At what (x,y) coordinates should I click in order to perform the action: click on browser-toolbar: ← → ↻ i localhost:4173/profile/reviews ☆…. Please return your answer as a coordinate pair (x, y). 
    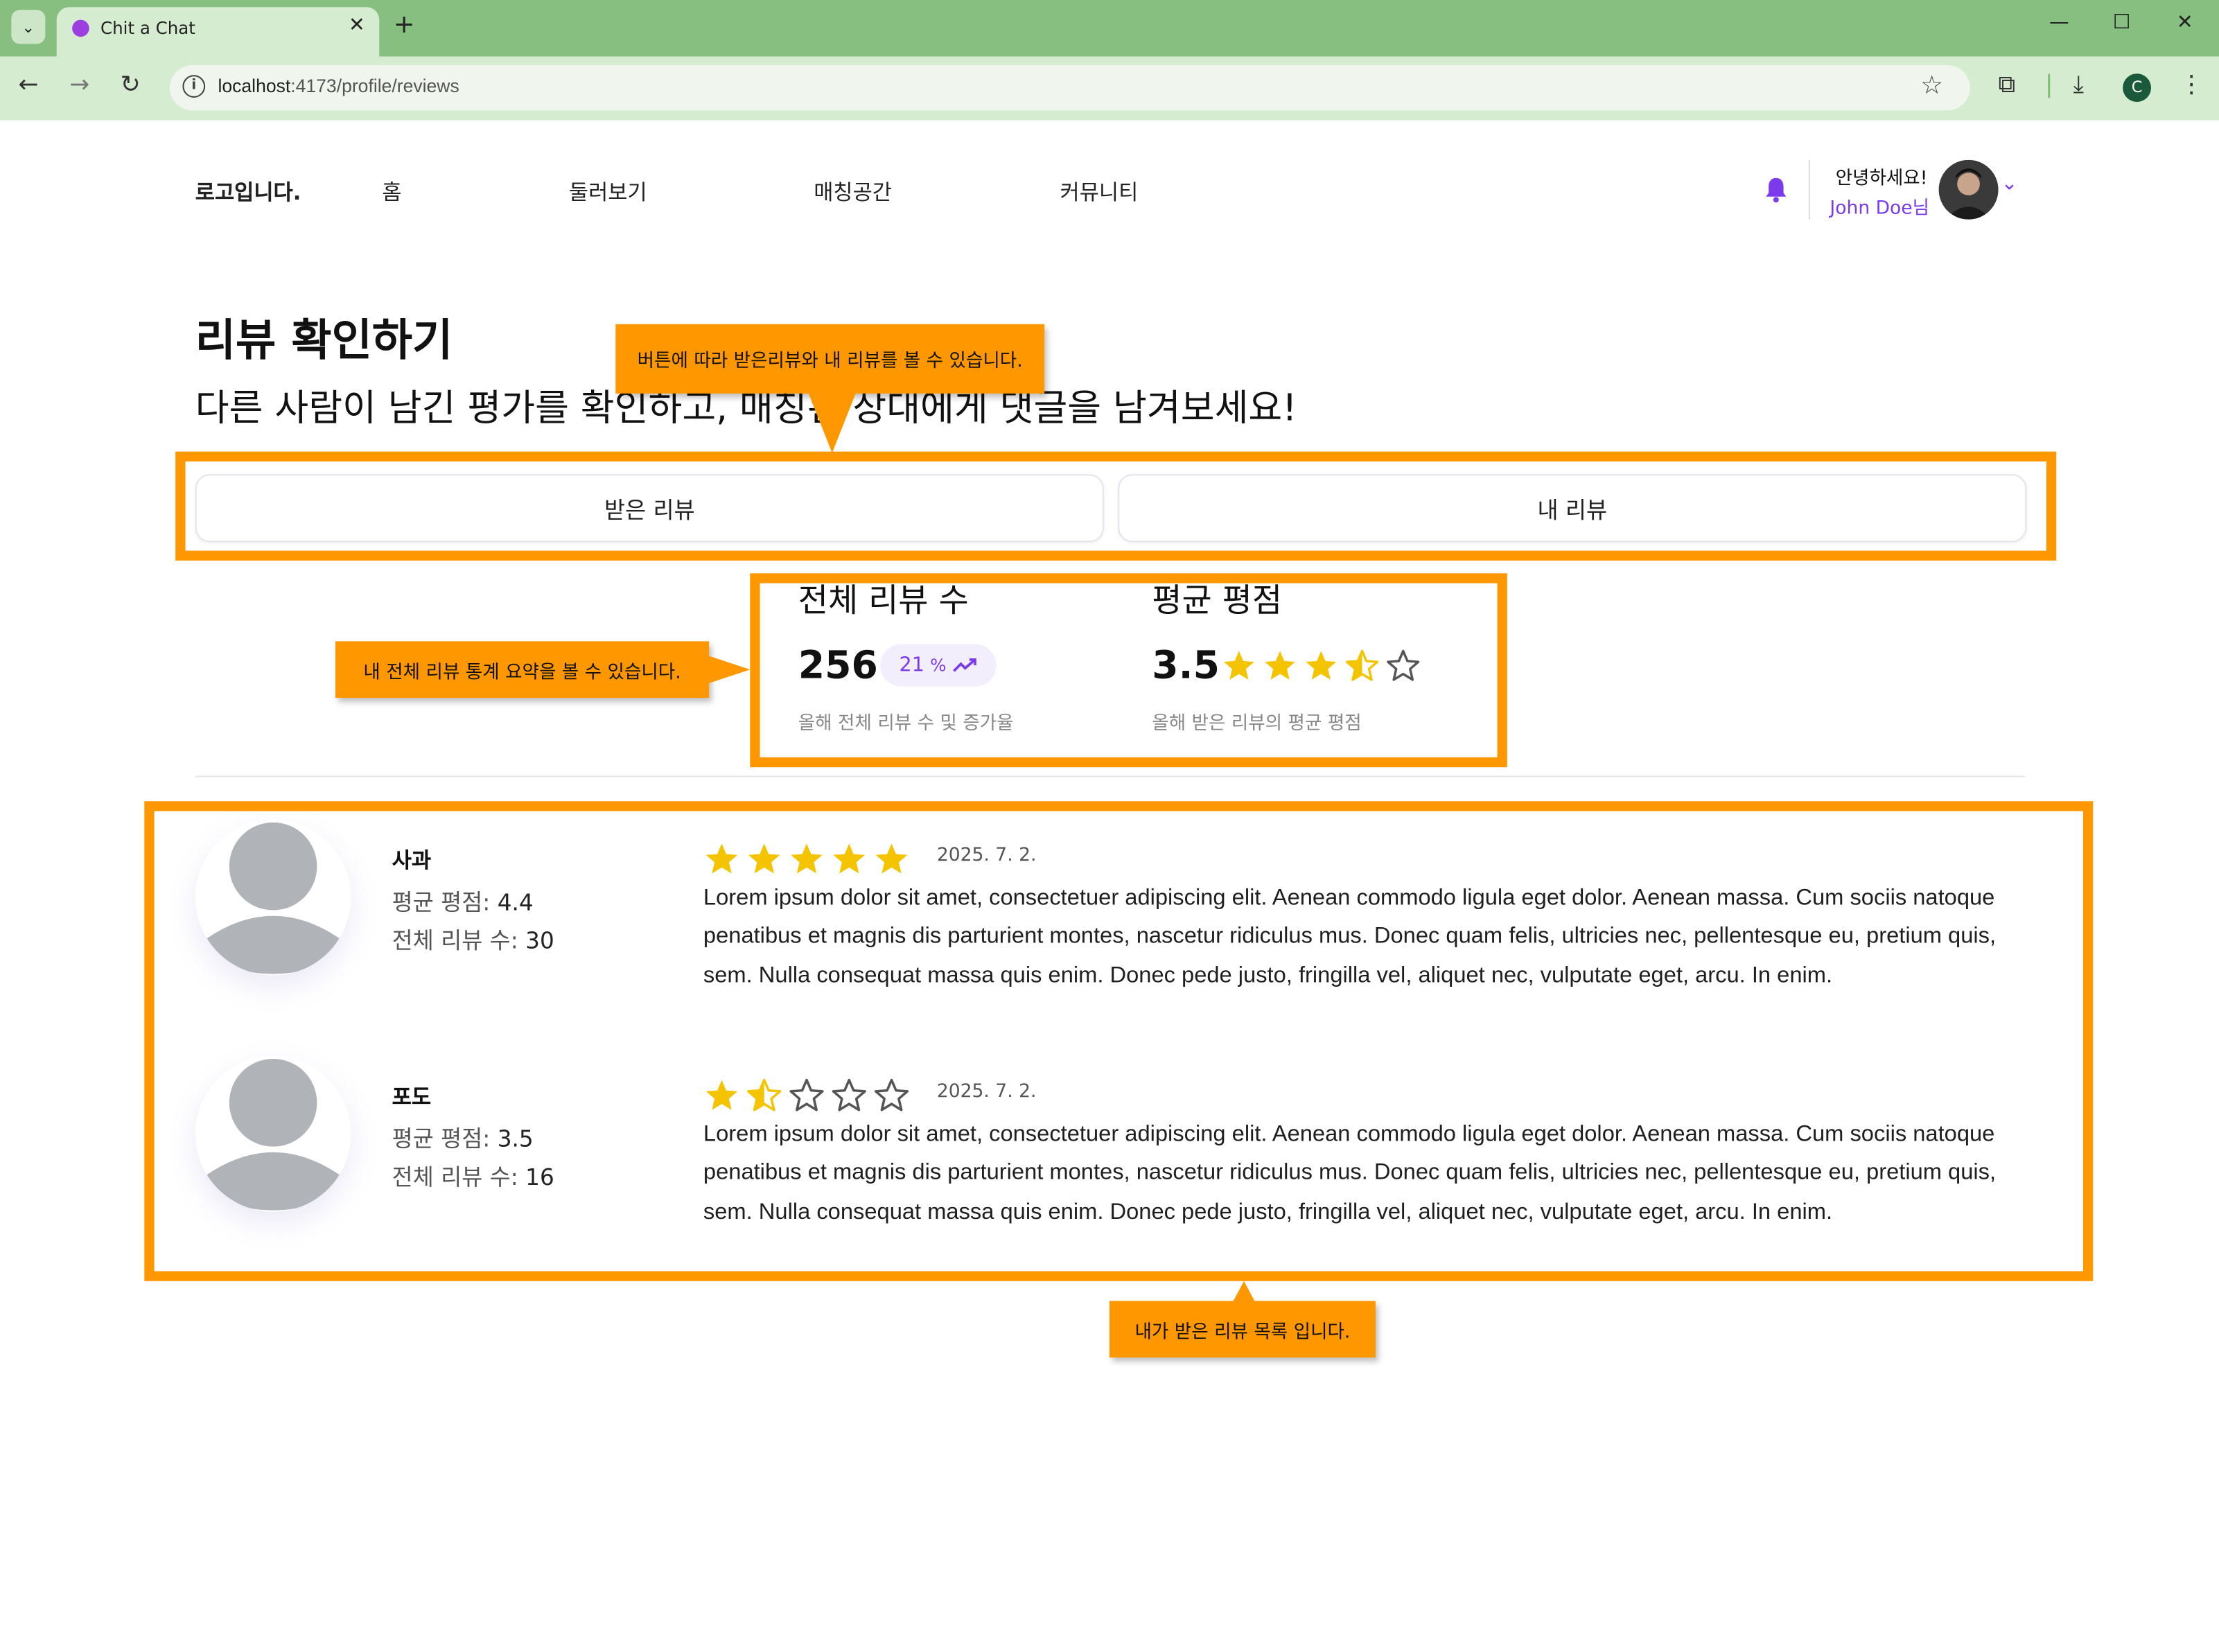
    Looking at the image, I should click on (1109, 88).